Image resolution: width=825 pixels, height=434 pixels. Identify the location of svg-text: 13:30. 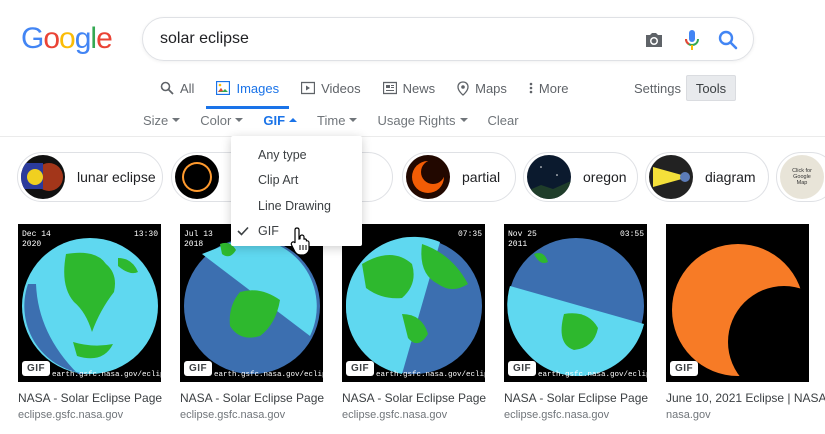
(146, 234).